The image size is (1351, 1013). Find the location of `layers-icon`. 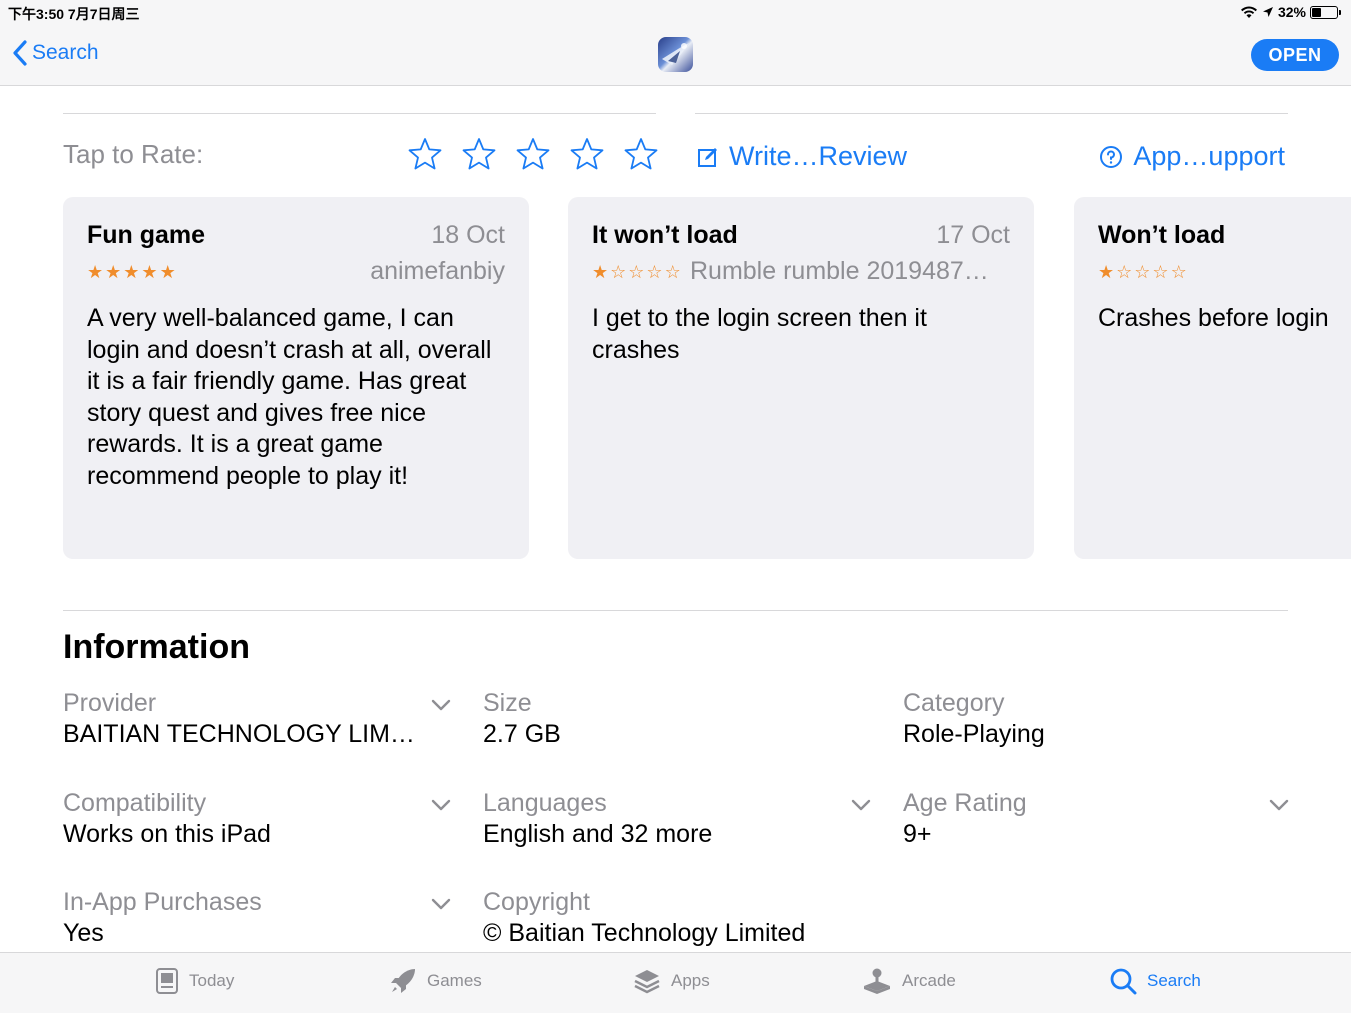

layers-icon is located at coordinates (647, 982).